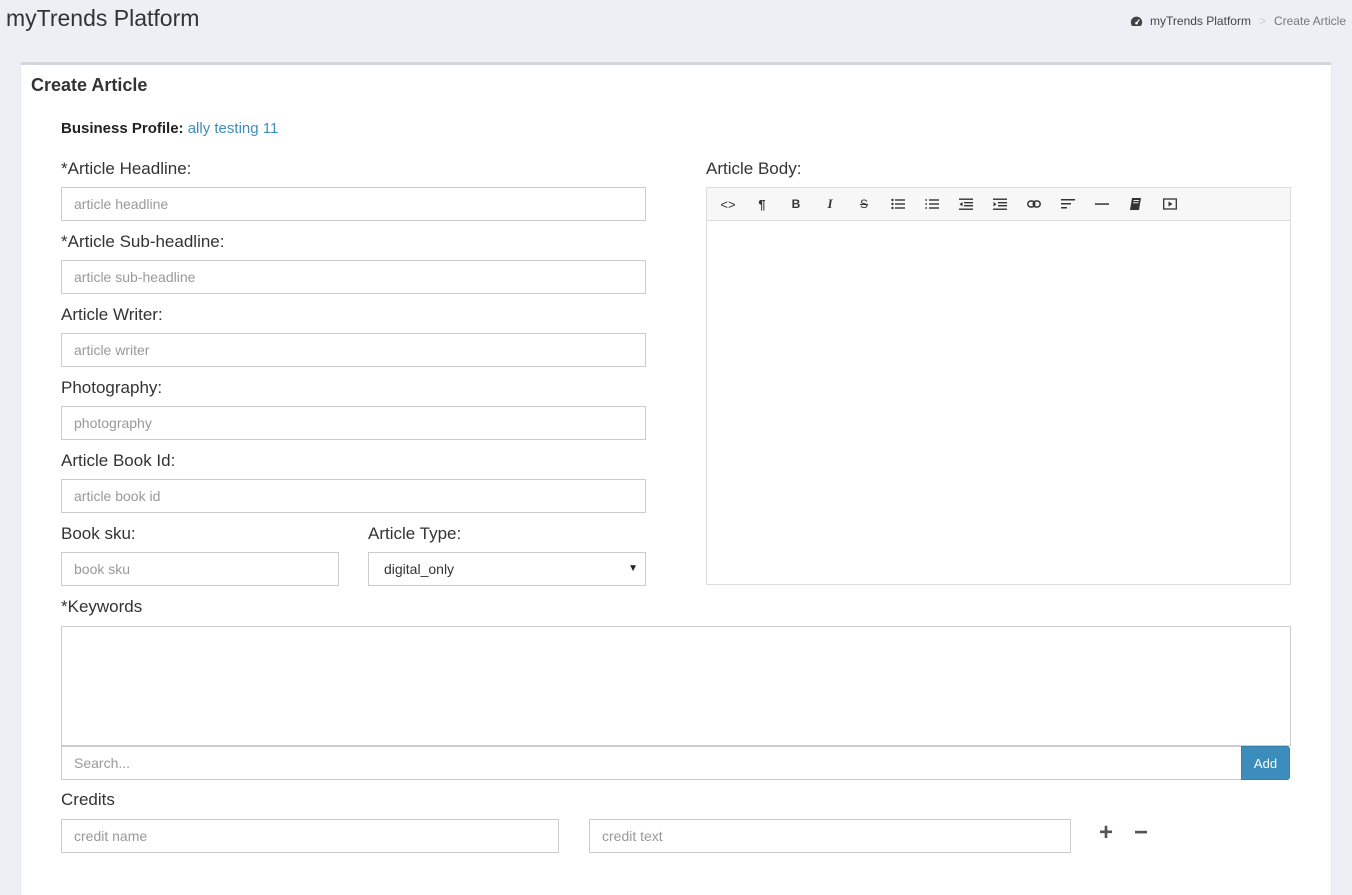 The image size is (1352, 895). Describe the element at coordinates (353, 204) in the screenshot. I see `headline-input` at that location.